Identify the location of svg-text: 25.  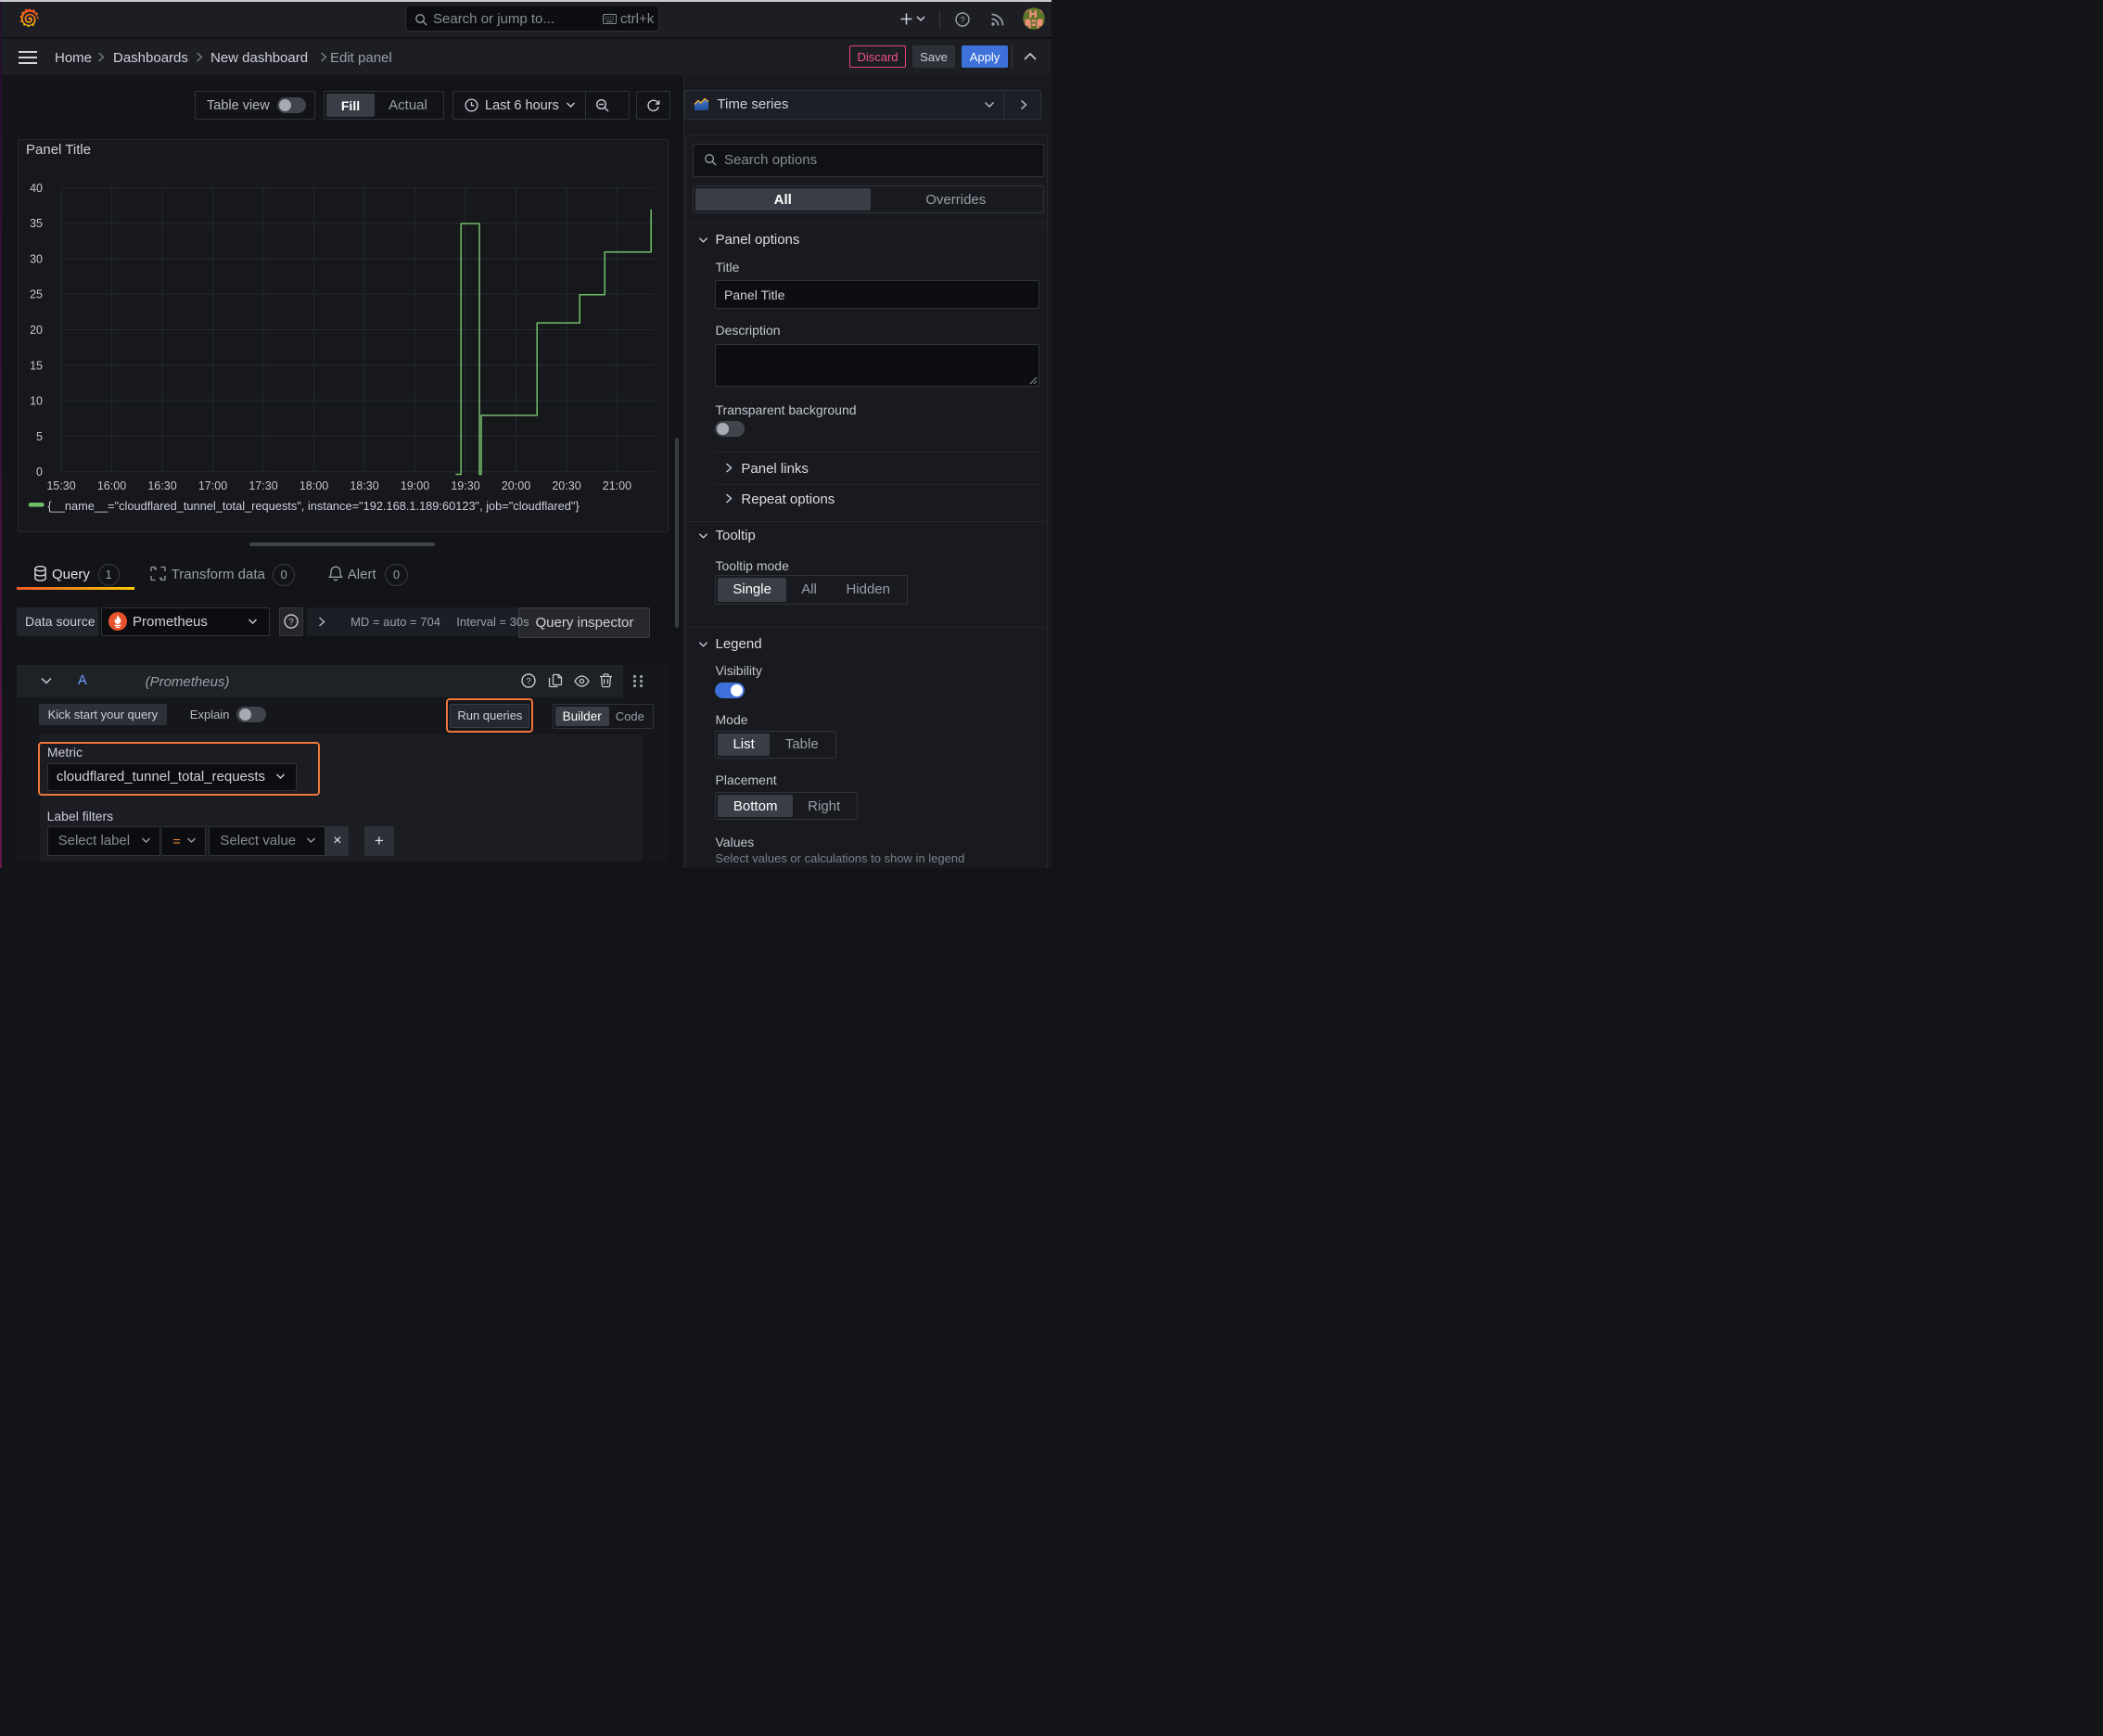
(36, 294).